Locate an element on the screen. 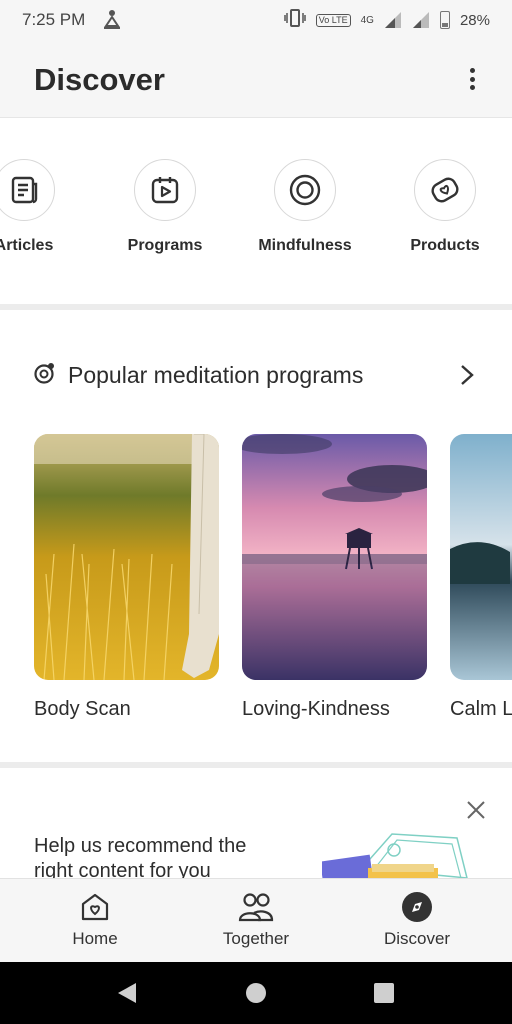 This screenshot has height=1024, width=512. system-navigation-bar is located at coordinates (256, 993).